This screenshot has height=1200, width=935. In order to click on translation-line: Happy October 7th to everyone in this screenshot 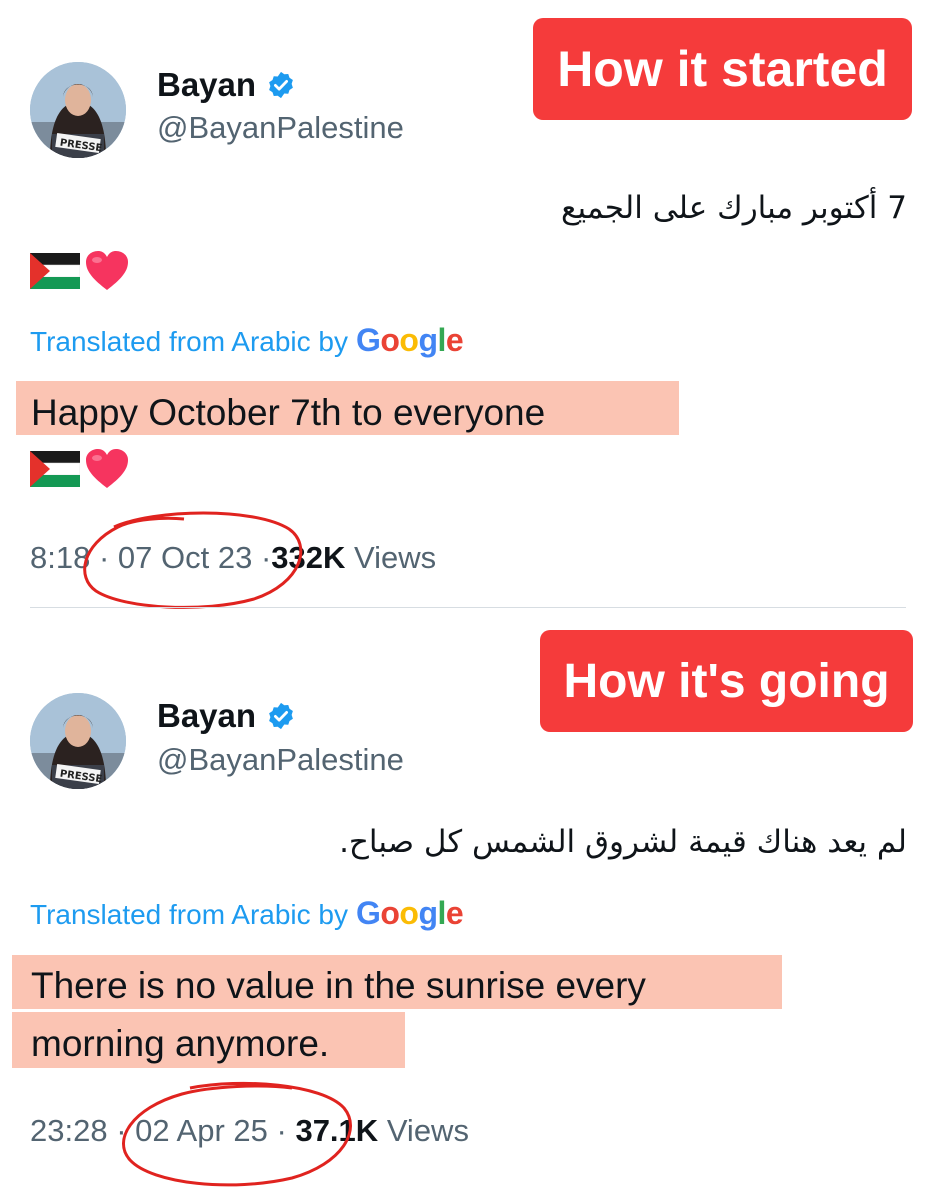, I will do `click(288, 412)`.